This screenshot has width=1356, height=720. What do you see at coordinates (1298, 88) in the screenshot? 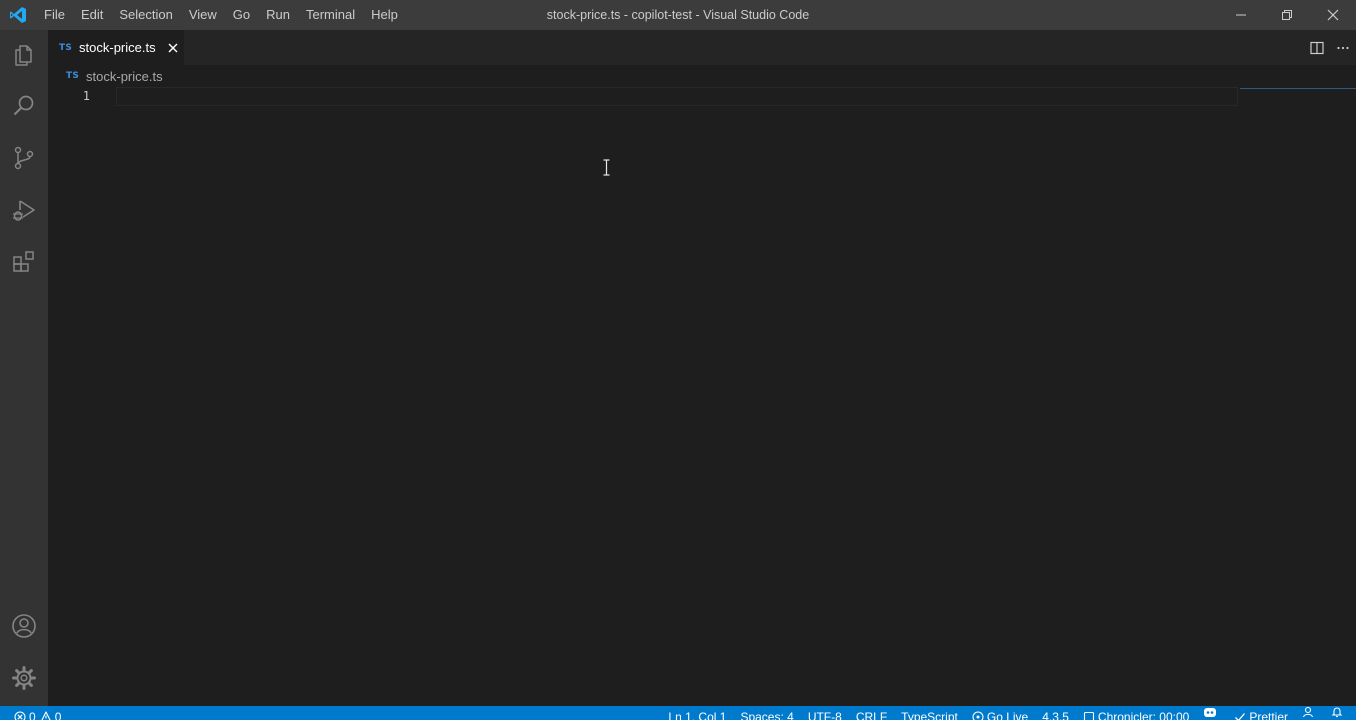
I see `minimap-slider` at bounding box center [1298, 88].